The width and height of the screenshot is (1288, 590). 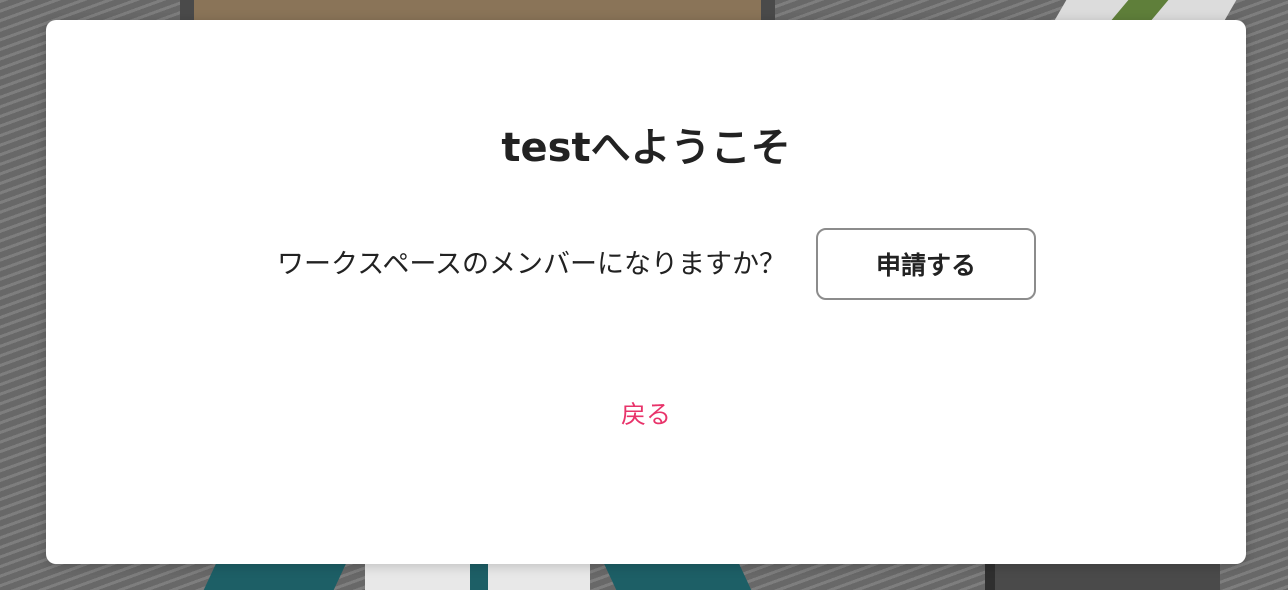 What do you see at coordinates (479, 576) in the screenshot?
I see `background-image-teal-strip` at bounding box center [479, 576].